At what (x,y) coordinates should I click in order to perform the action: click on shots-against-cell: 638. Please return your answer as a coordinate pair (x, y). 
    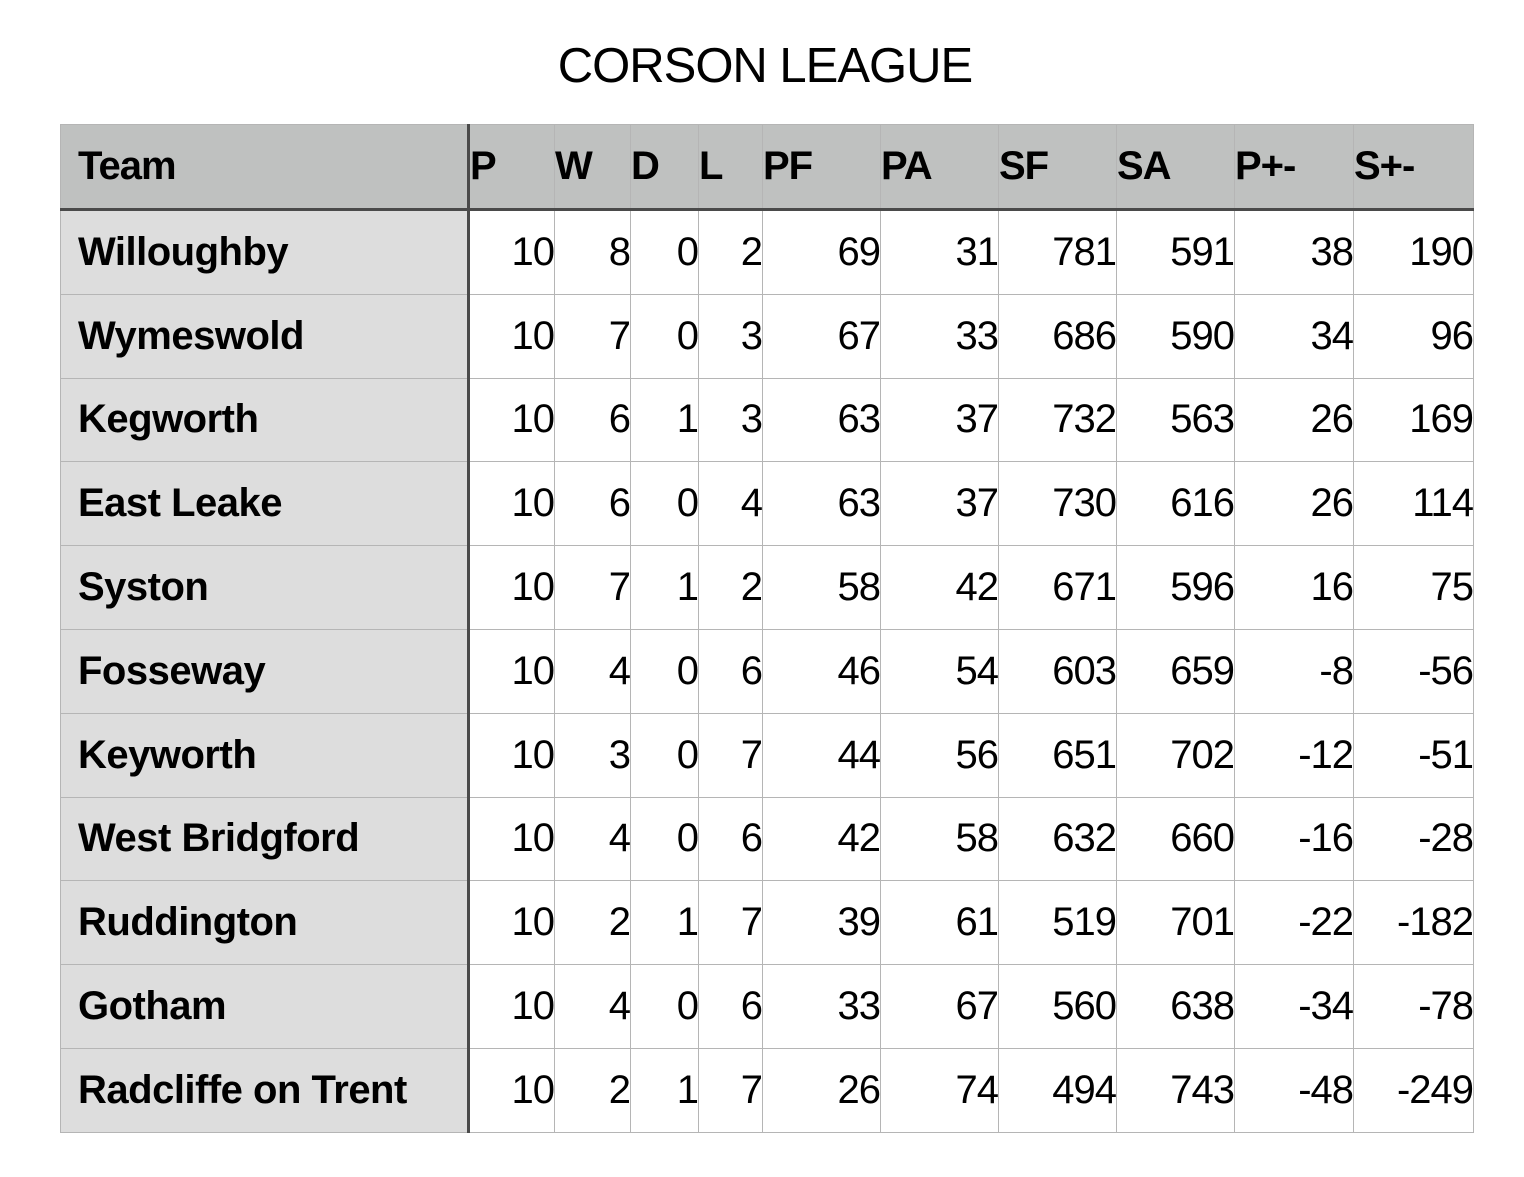
    Looking at the image, I should click on (1175, 1006).